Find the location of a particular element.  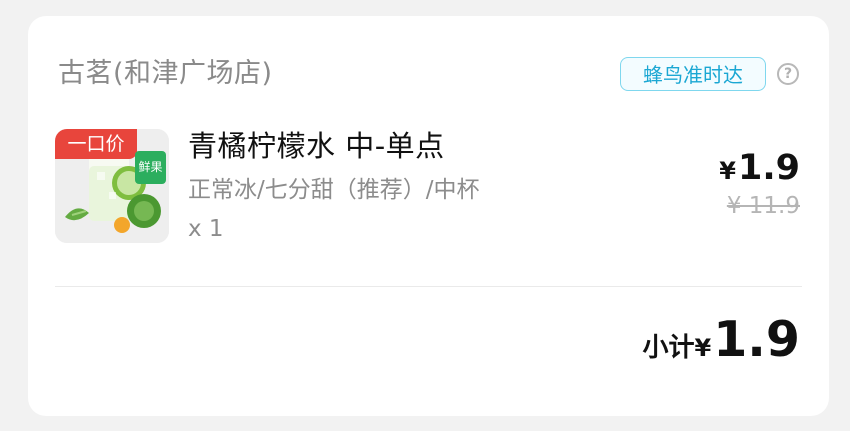

product-name: 青橘柠檬水 中-单点 is located at coordinates (316, 146).